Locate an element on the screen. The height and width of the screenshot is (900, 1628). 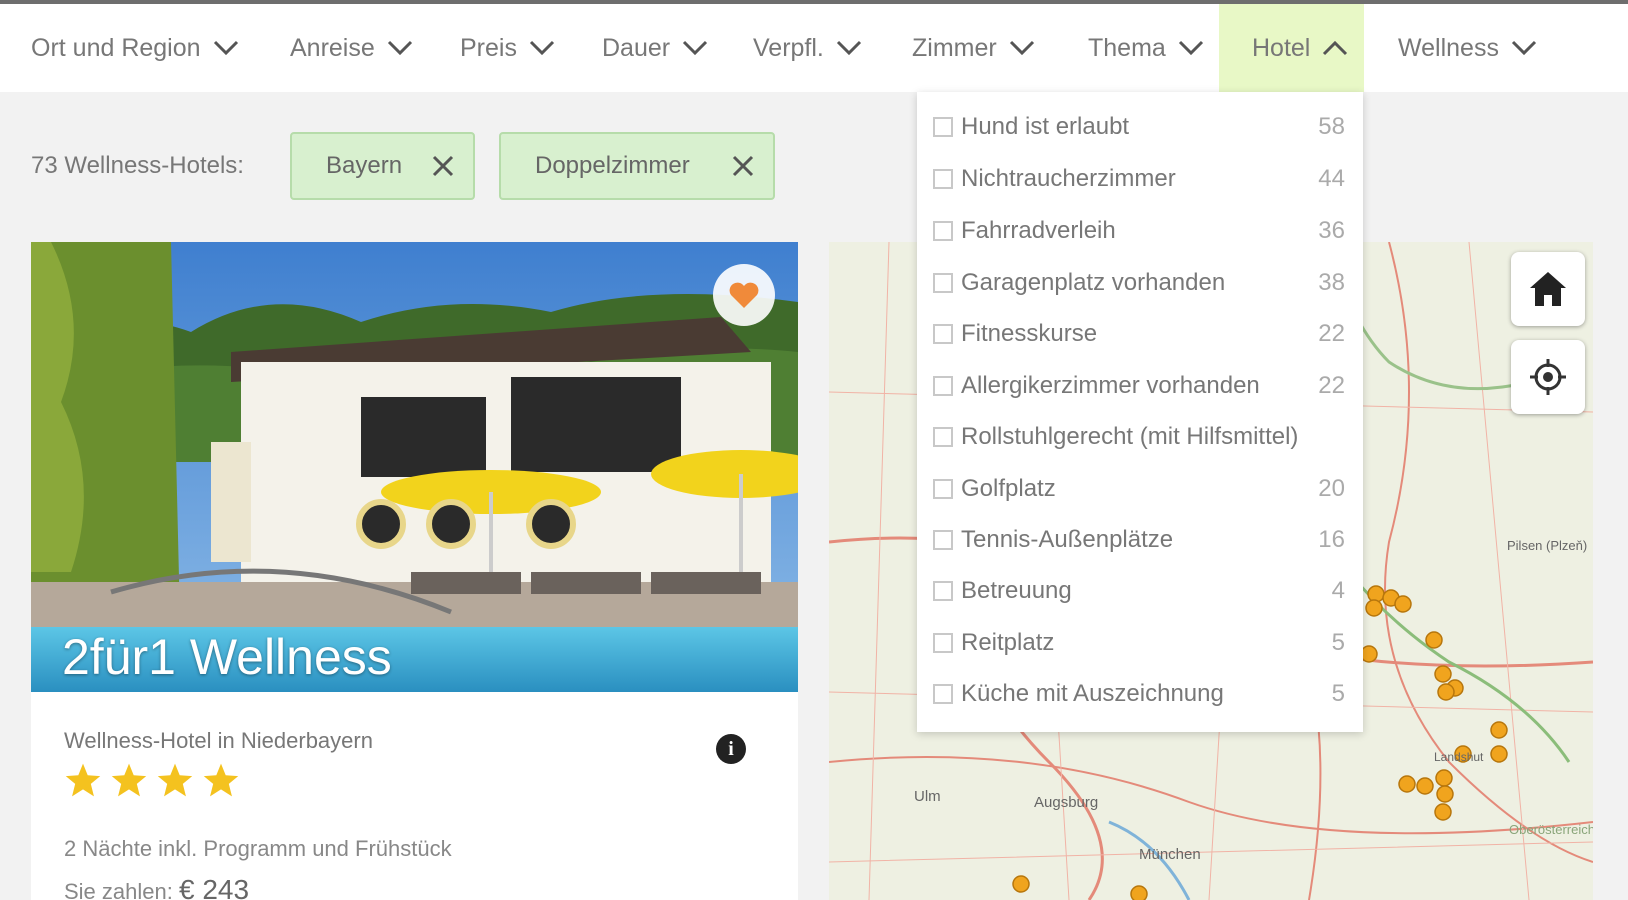
filter-wellness: Wellness is located at coordinates (1467, 48).